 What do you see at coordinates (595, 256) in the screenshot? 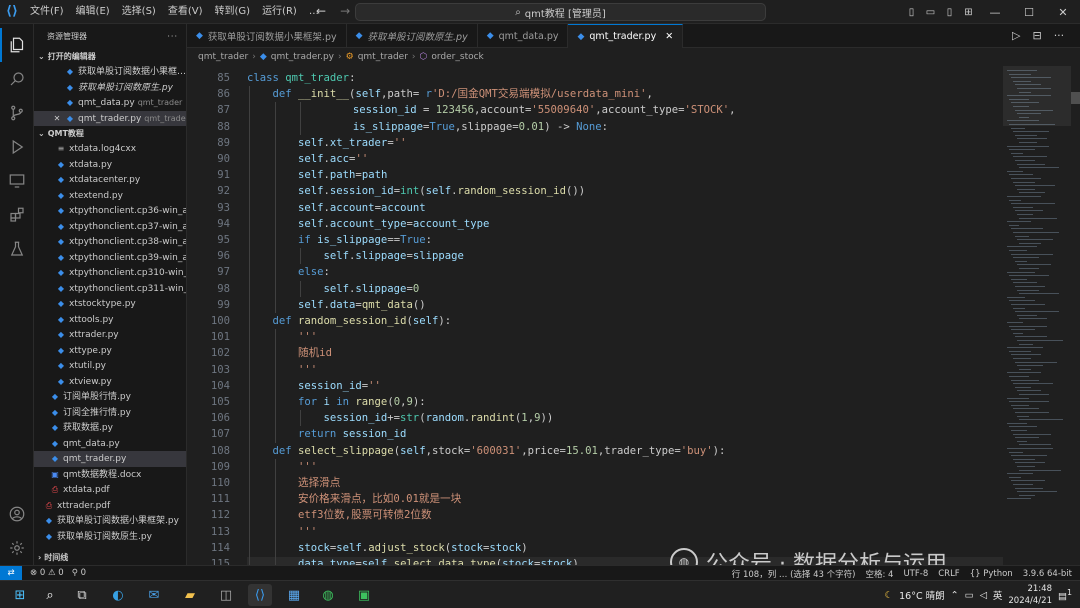
I see `code-line: 96 self.slippage=slippage` at bounding box center [595, 256].